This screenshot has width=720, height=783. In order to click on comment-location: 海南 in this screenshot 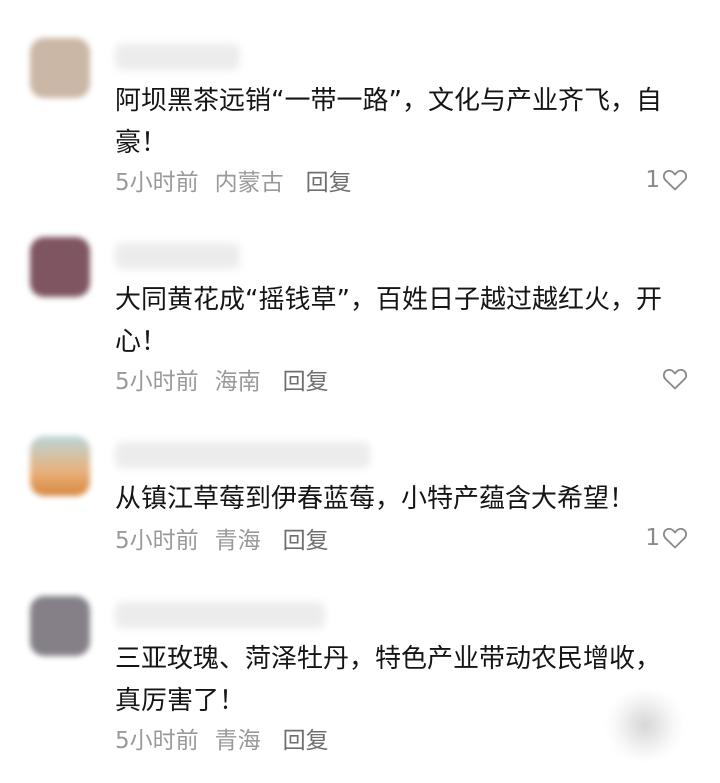, I will do `click(237, 382)`.